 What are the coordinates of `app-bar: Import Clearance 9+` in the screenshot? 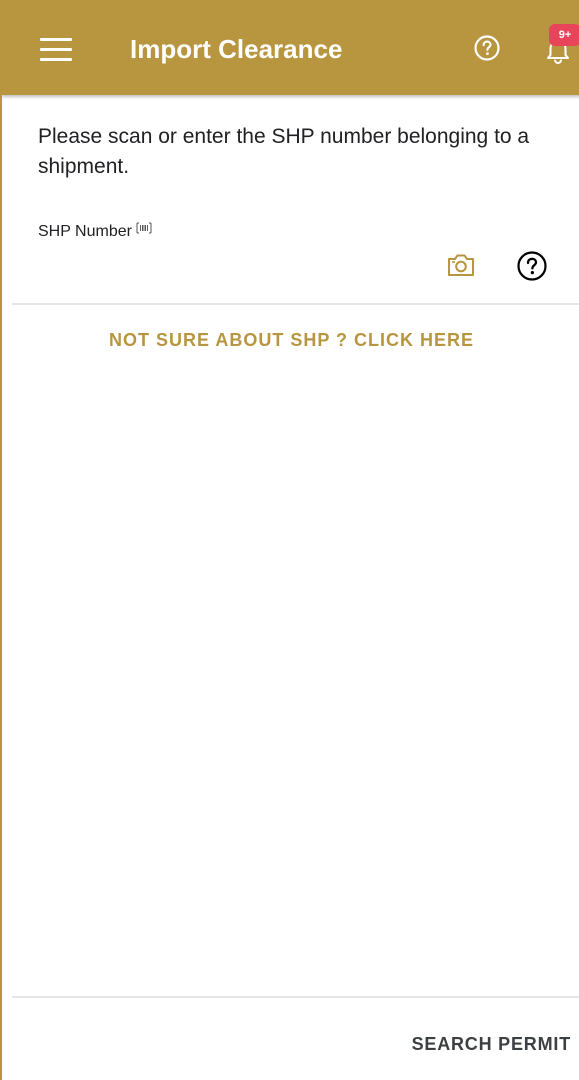 It's located at (290, 47).